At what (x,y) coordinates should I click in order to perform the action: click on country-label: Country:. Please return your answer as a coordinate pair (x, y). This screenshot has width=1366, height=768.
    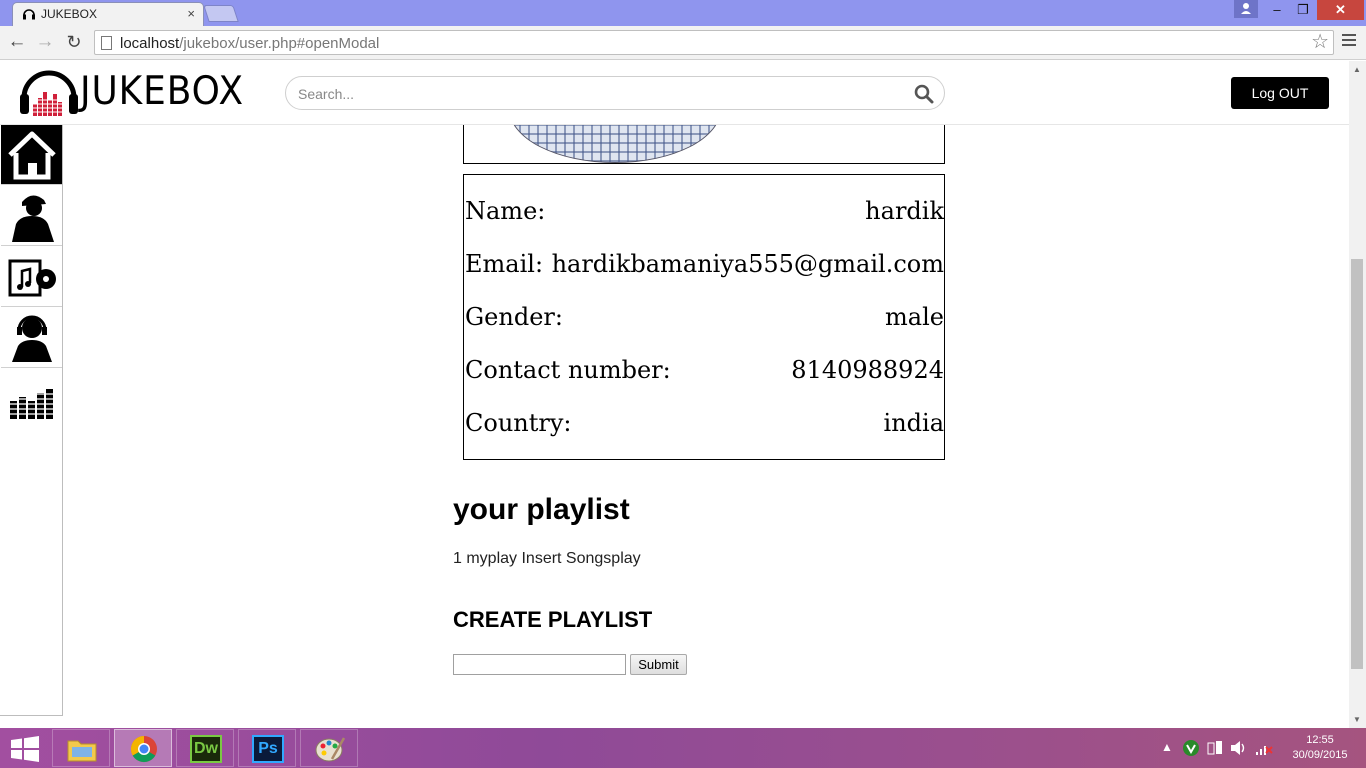
    Looking at the image, I should click on (518, 423).